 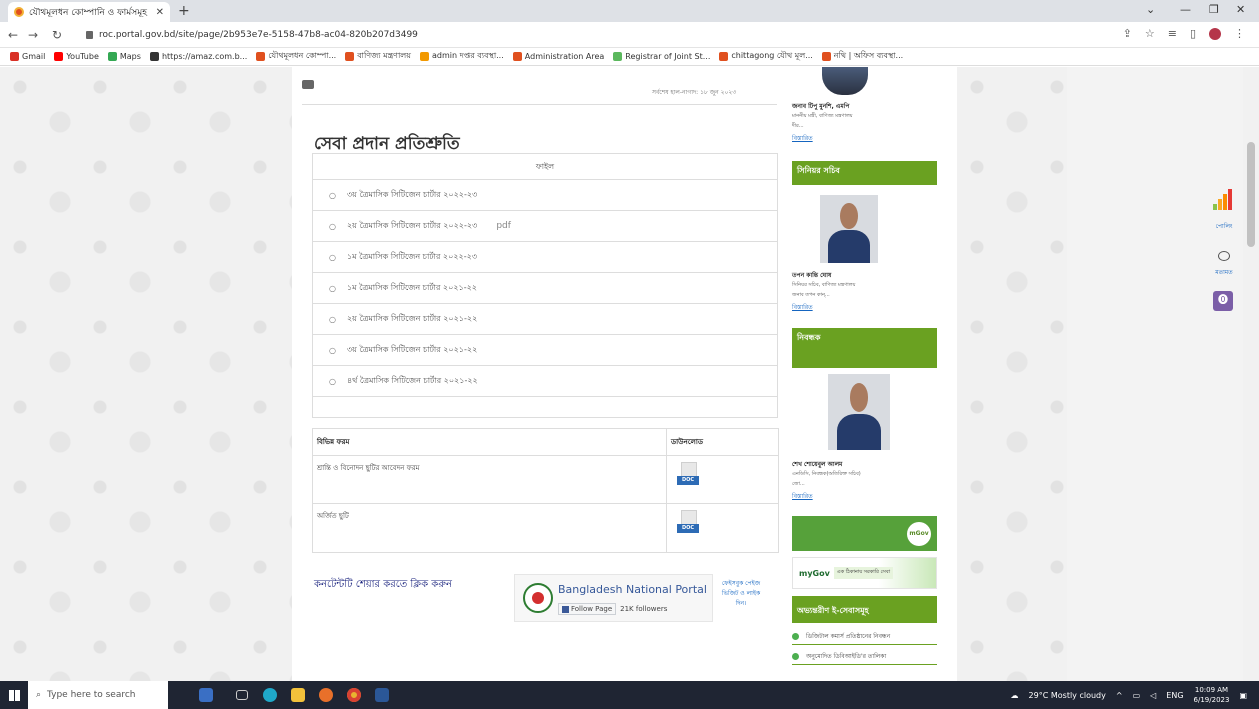 I want to click on mgov-banner: mGov, so click(x=864, y=533).